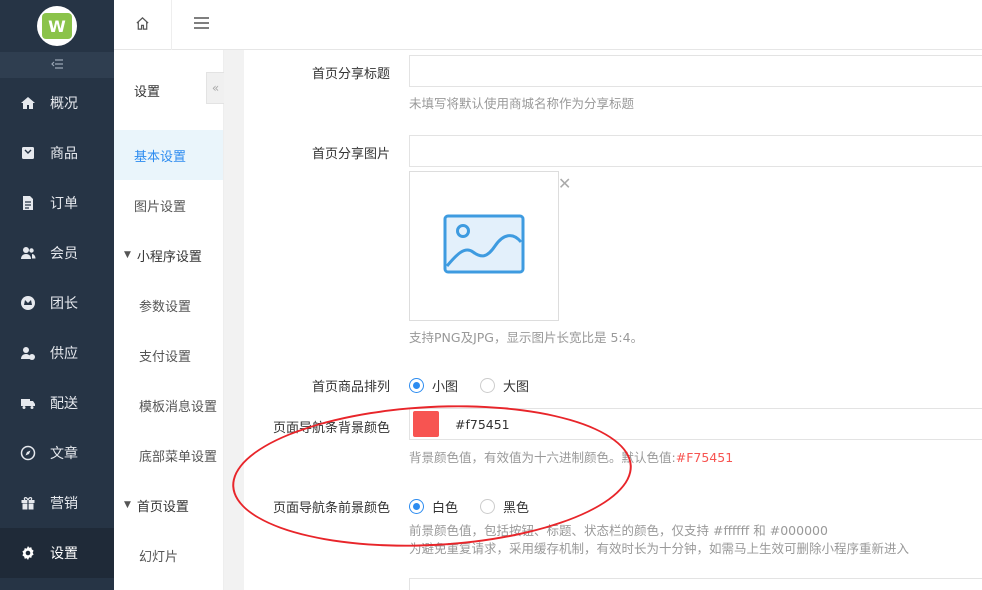 This screenshot has height=590, width=982. I want to click on sidebar-item-label: 配送, so click(64, 404).